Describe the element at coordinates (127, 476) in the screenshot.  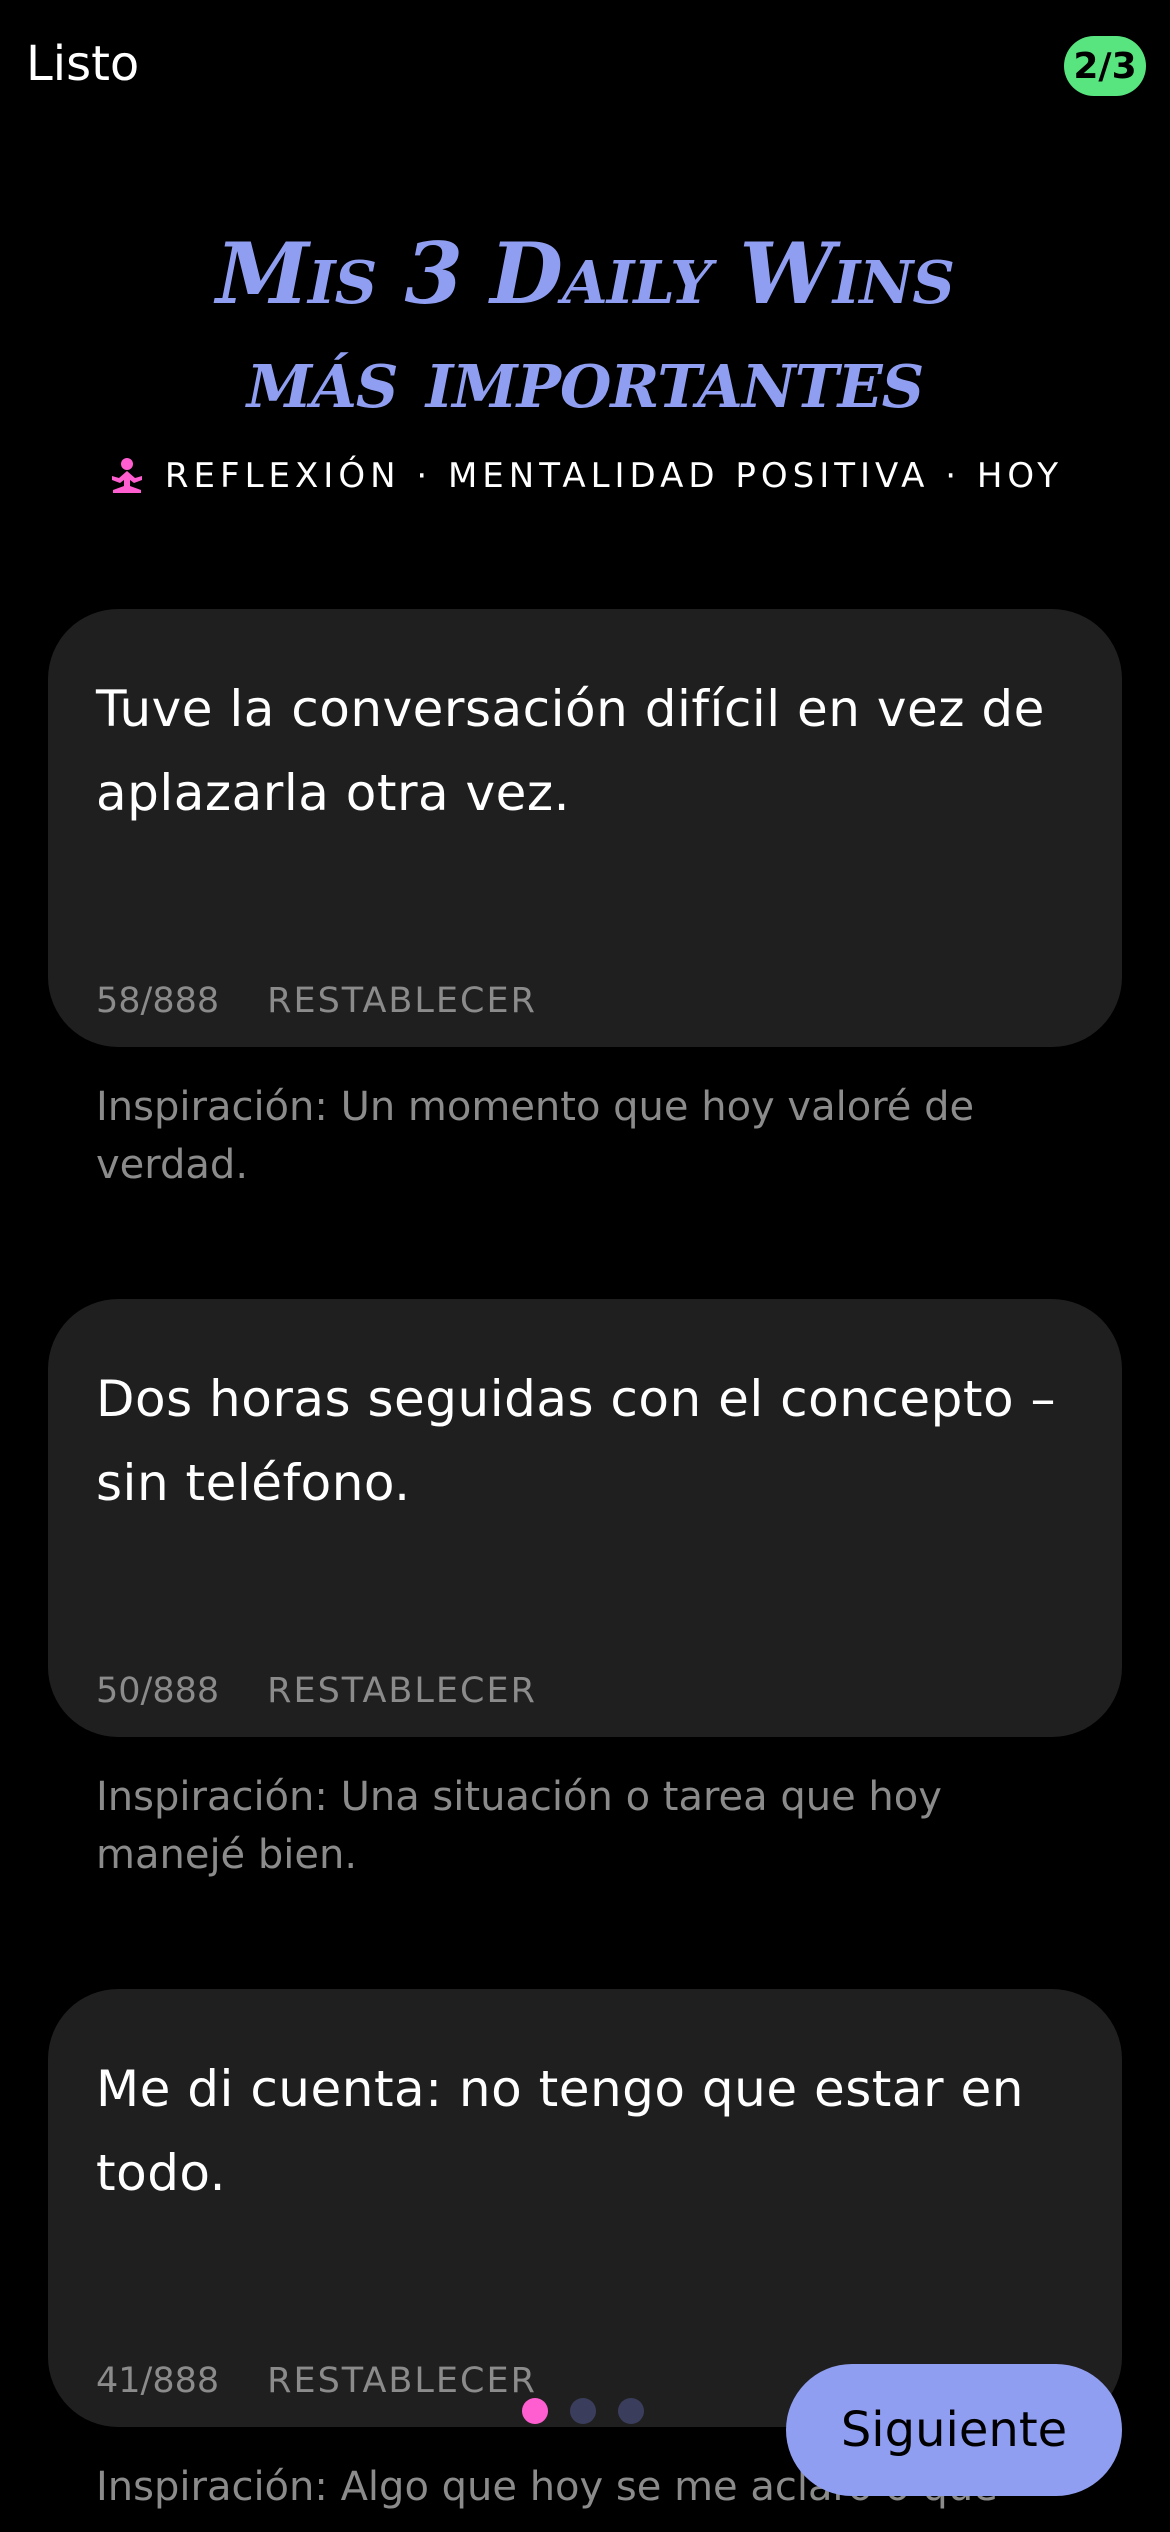
I see `meditation-icon` at that location.